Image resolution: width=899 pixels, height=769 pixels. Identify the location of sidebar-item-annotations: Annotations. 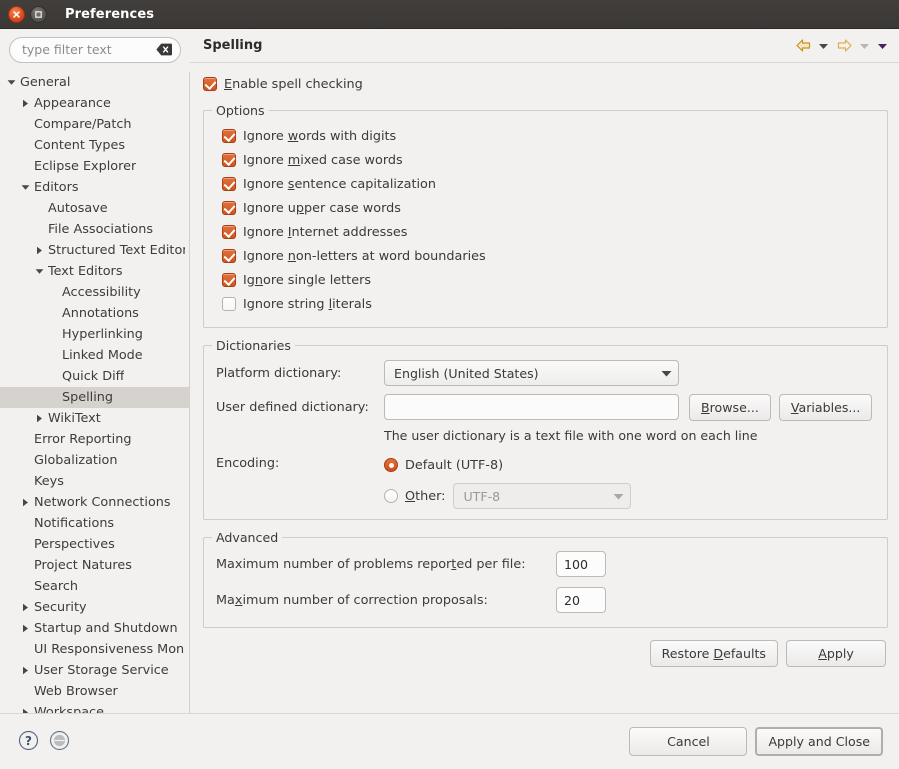
(94, 313).